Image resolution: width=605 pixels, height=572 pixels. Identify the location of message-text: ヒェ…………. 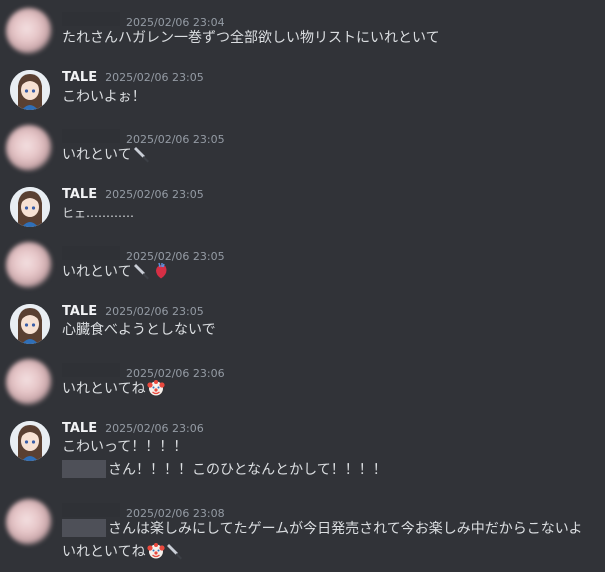
(98, 213).